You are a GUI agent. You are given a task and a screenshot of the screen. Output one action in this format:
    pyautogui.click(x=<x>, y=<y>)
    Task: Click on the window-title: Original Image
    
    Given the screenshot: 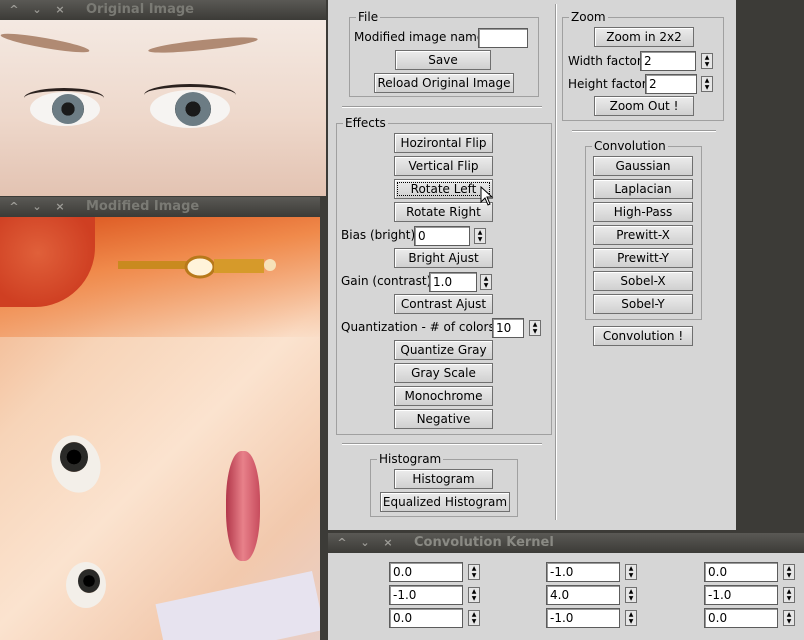 What is the action you would take?
    pyautogui.click(x=140, y=9)
    